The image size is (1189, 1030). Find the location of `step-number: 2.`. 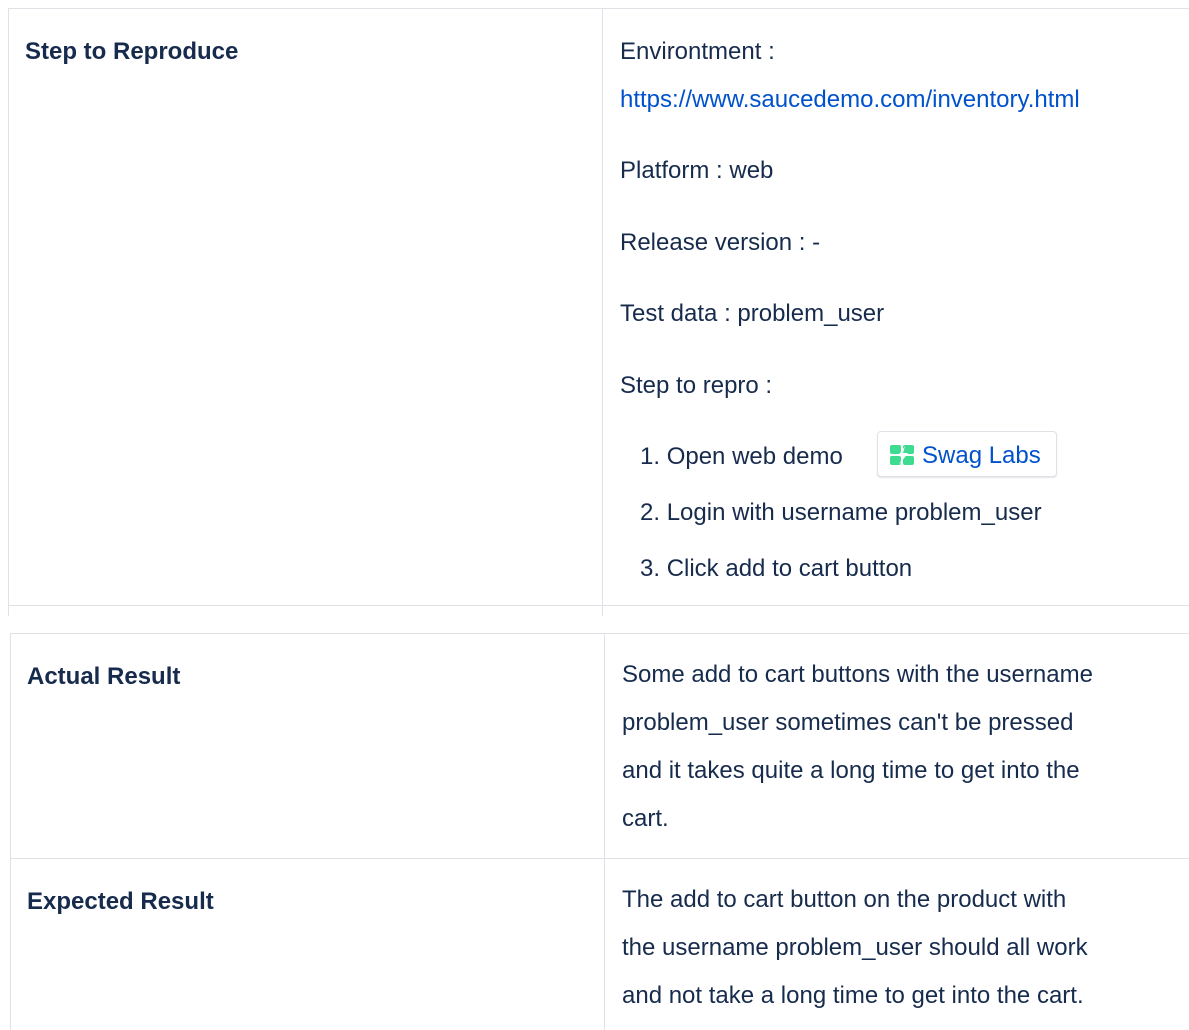

step-number: 2. is located at coordinates (650, 512).